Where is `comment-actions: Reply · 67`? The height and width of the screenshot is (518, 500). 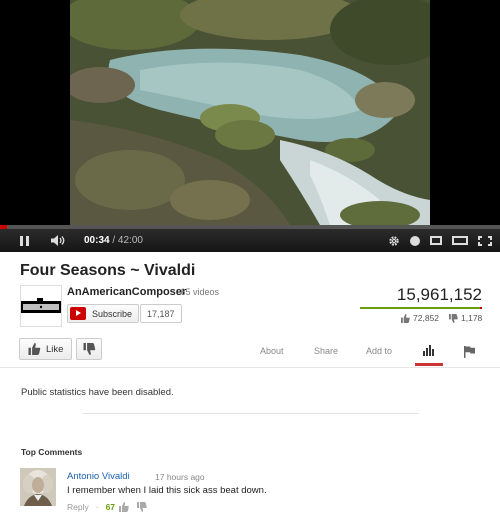 comment-actions: Reply · 67 is located at coordinates (107, 507).